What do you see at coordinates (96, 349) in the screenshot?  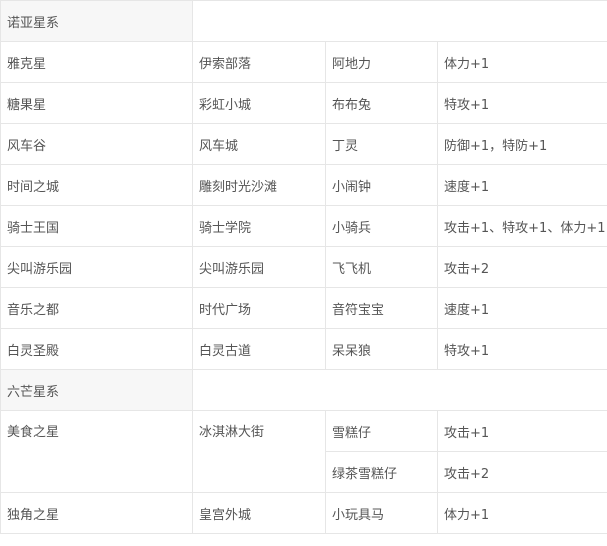 I see `planet-cell: 白灵圣殿` at bounding box center [96, 349].